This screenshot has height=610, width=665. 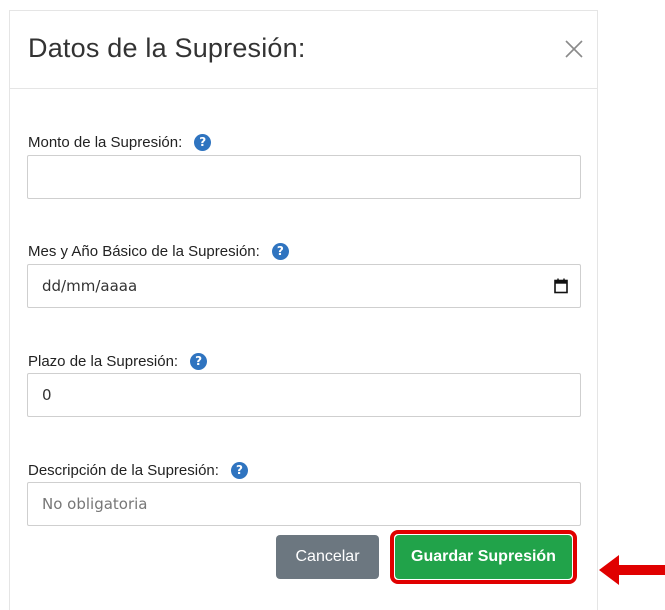 I want to click on plazo-label: Plazo de la Supresión: ?, so click(x=118, y=361).